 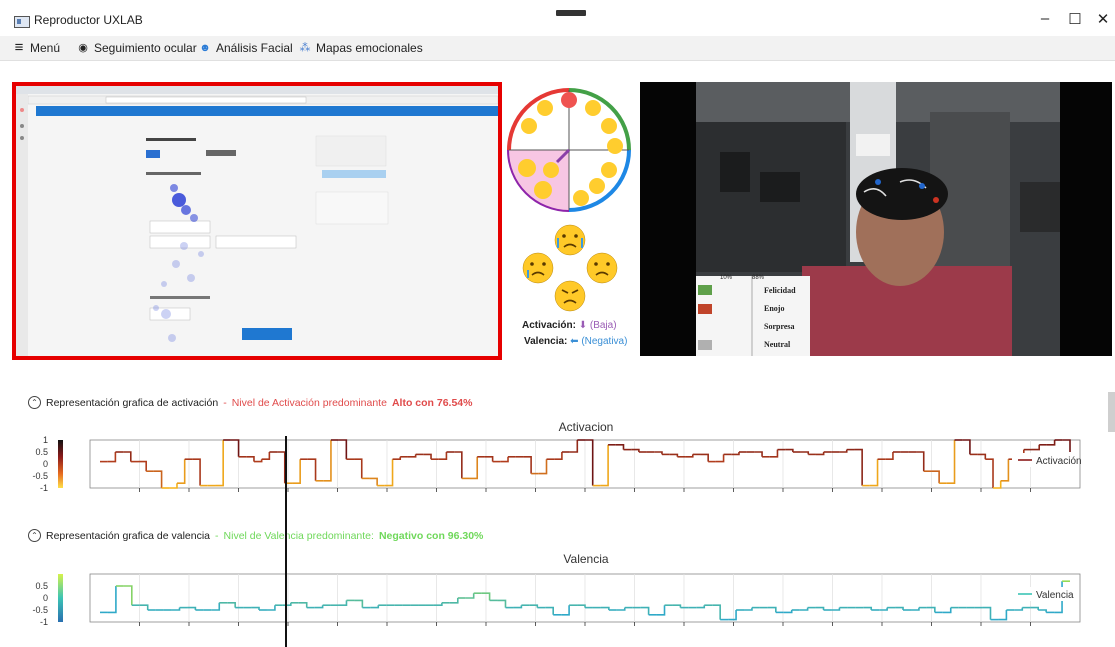 What do you see at coordinates (1111, 412) in the screenshot?
I see `scrollbar-thumb` at bounding box center [1111, 412].